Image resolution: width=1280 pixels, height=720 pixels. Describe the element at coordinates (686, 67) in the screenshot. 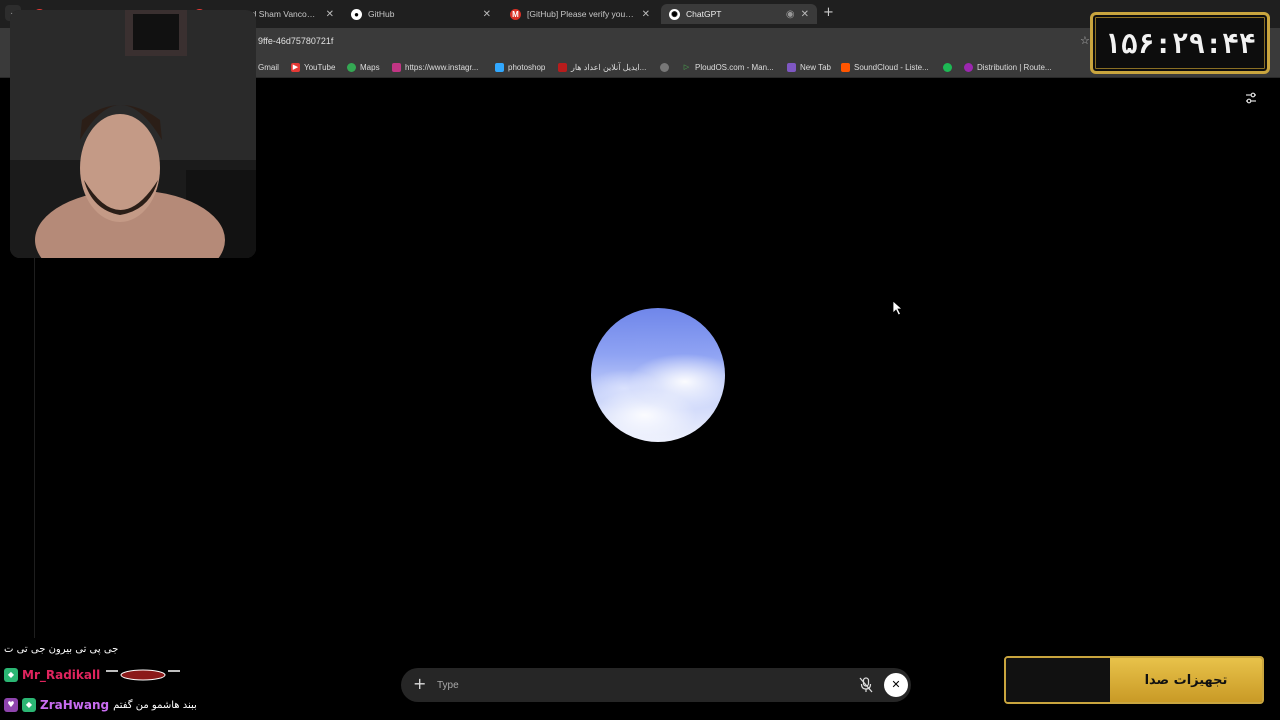

I see `ploudos-icon: ▷` at that location.